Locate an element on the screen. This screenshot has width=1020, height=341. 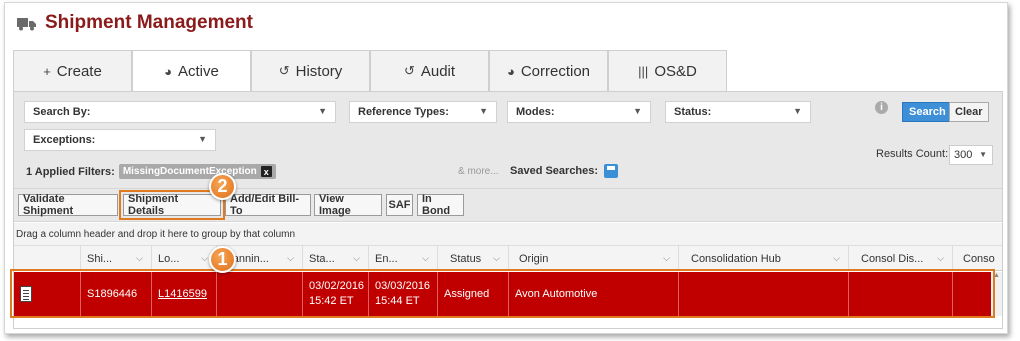
saf-button: SAF is located at coordinates (399, 205).